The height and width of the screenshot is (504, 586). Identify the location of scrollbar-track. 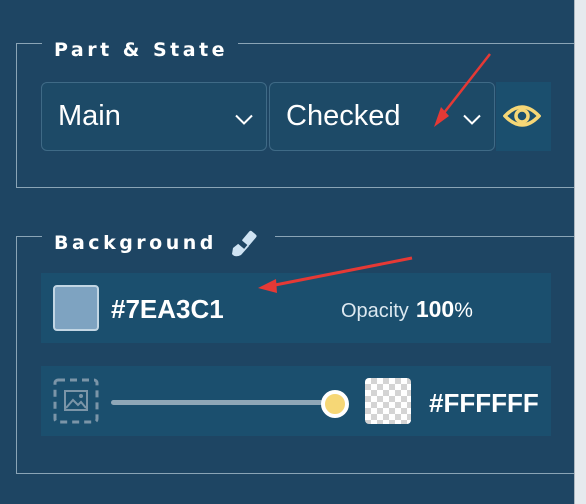
(580, 252).